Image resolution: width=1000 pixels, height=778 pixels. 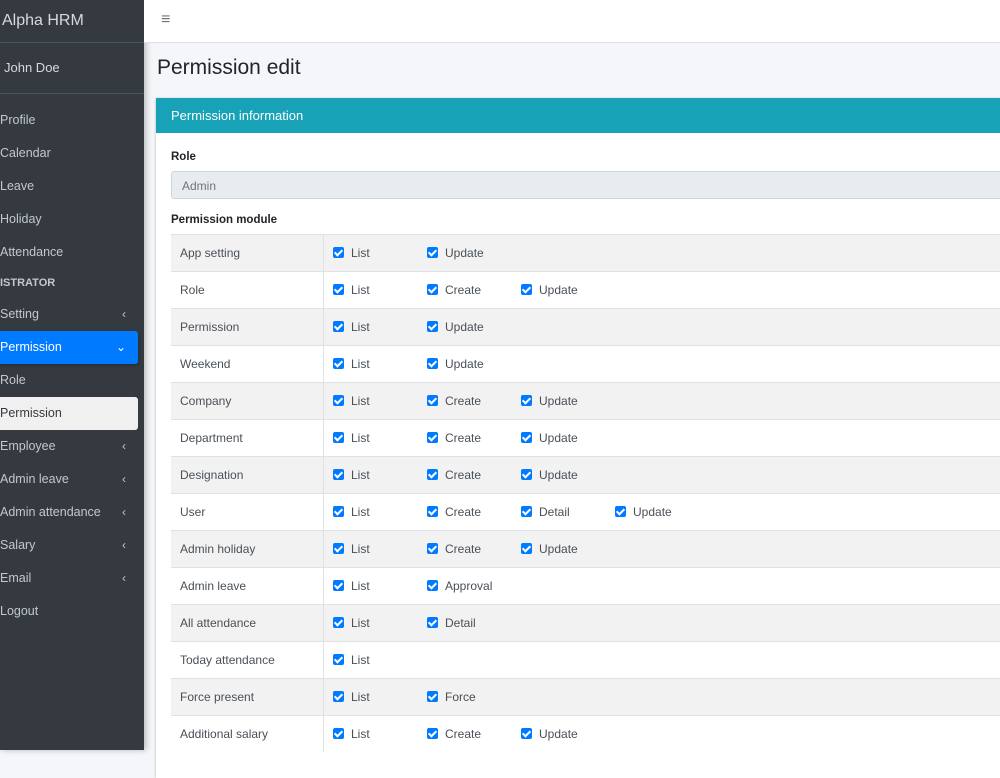 I want to click on sidebar-item-email: Email‹, so click(x=69, y=578).